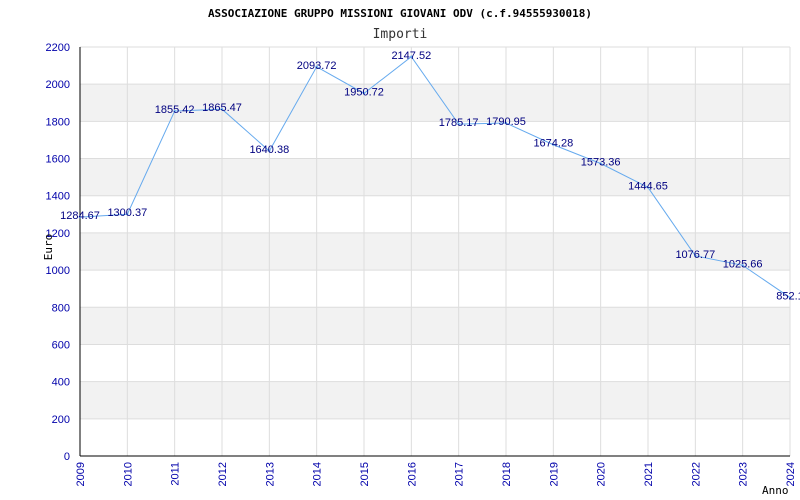 This screenshot has height=500, width=800. What do you see at coordinates (67, 457) in the screenshot?
I see `y-tick-label: 0` at bounding box center [67, 457].